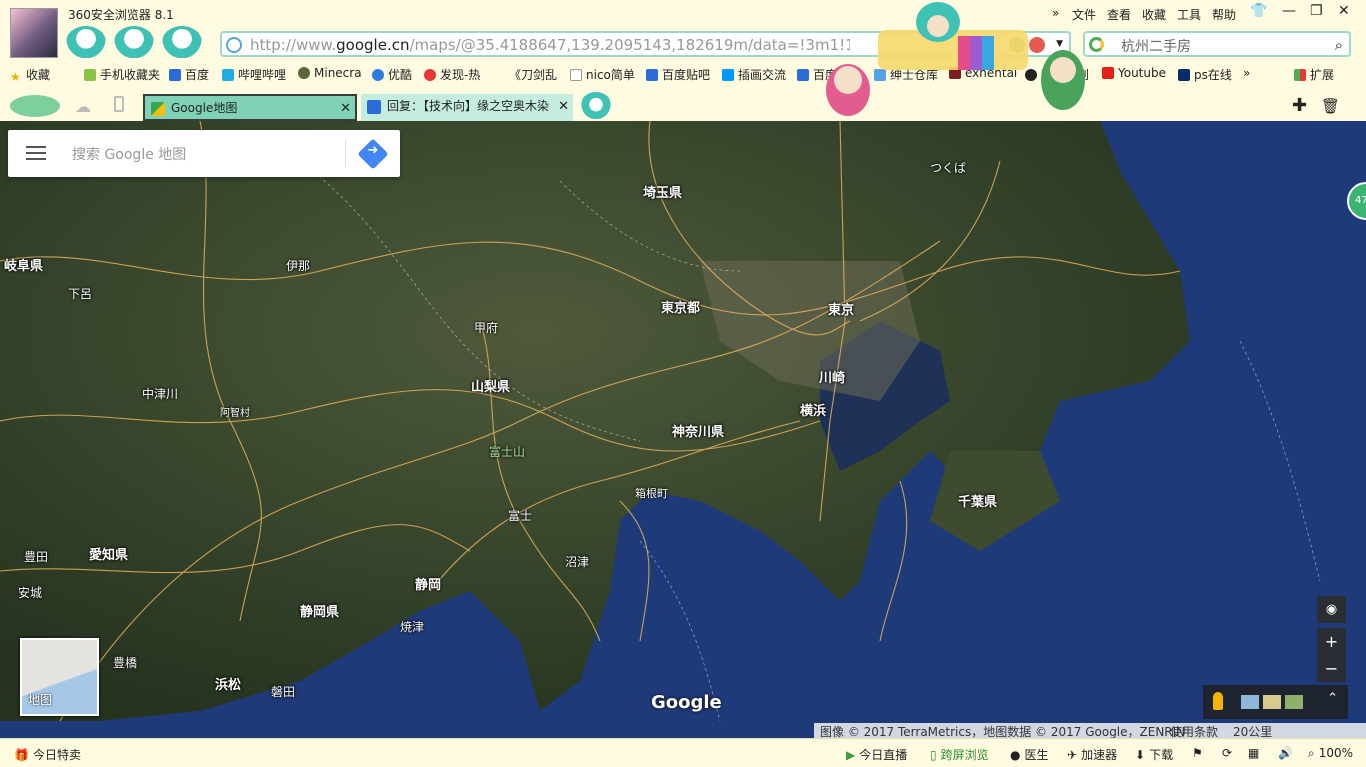 The width and height of the screenshot is (1366, 767). I want to click on deals-button: 🎁 今日特卖, so click(47, 754).